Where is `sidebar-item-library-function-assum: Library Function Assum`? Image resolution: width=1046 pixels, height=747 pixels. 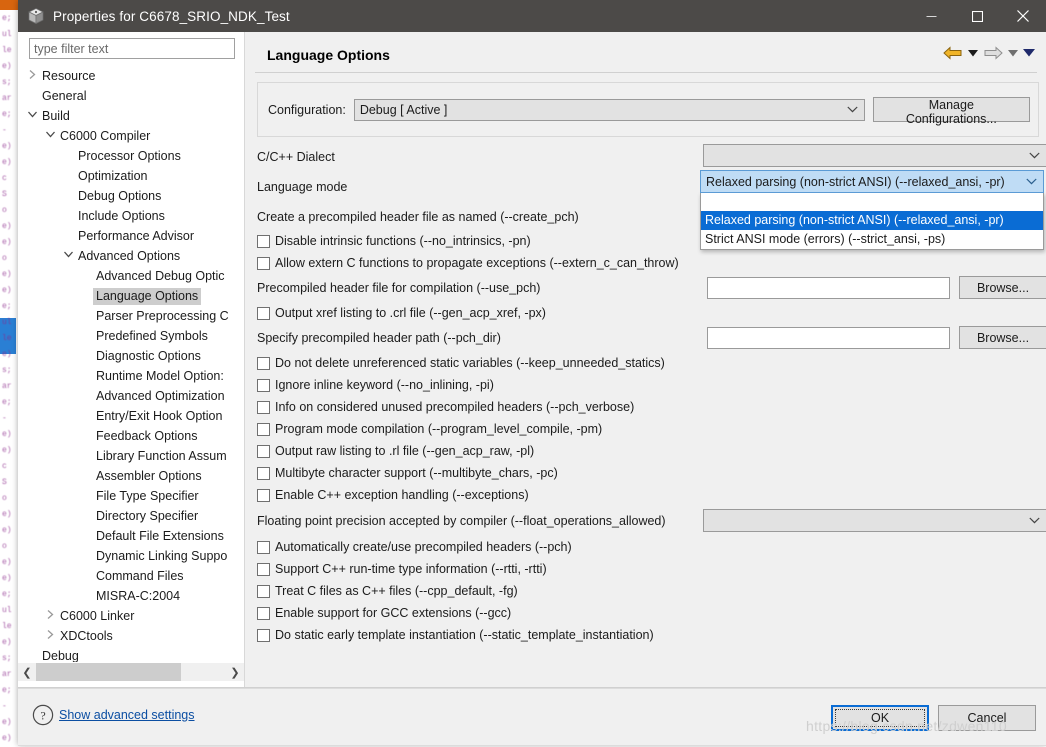 sidebar-item-library-function-assum: Library Function Assum is located at coordinates (131, 456).